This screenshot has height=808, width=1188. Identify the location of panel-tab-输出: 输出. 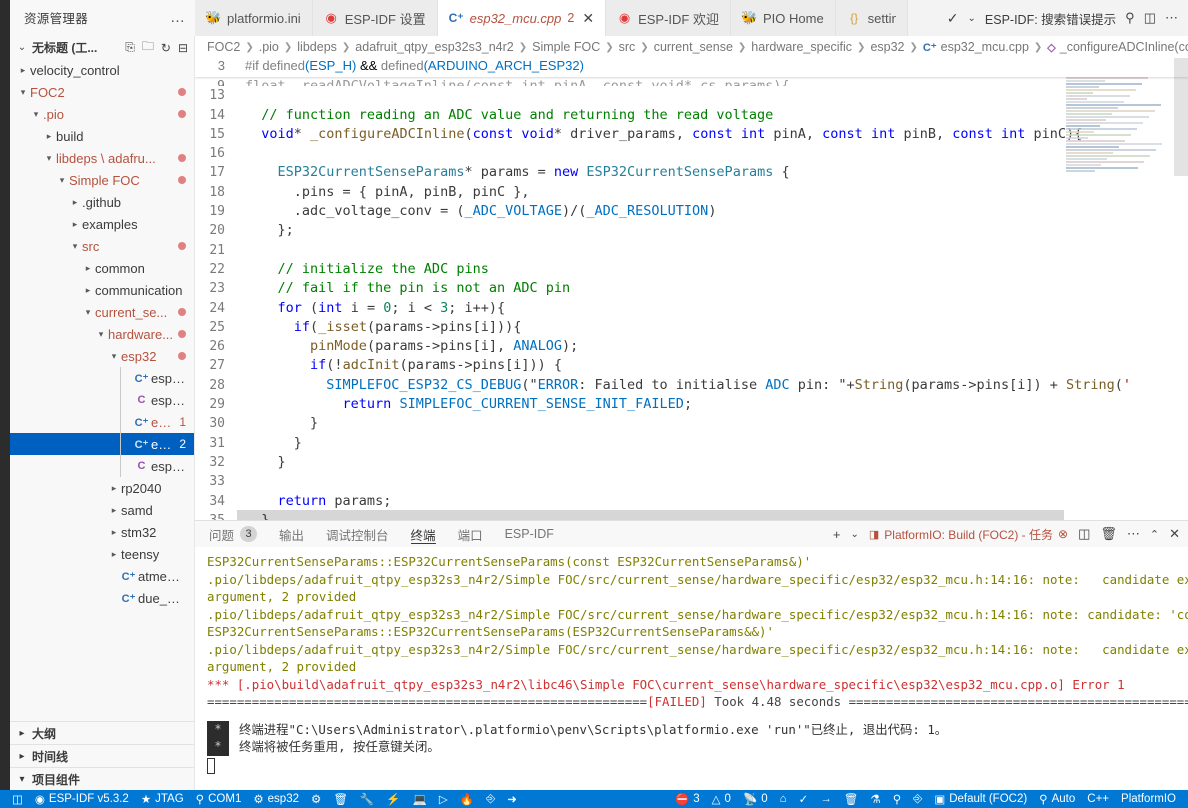
(291, 534).